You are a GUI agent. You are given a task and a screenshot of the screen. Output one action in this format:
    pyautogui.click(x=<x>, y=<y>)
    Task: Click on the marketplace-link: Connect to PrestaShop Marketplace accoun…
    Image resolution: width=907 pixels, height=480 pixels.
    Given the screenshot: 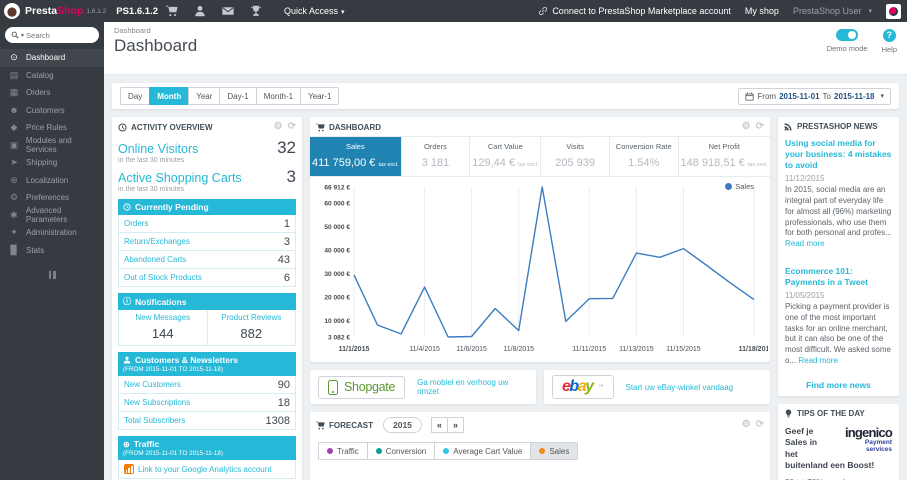 What is the action you would take?
    pyautogui.click(x=634, y=11)
    